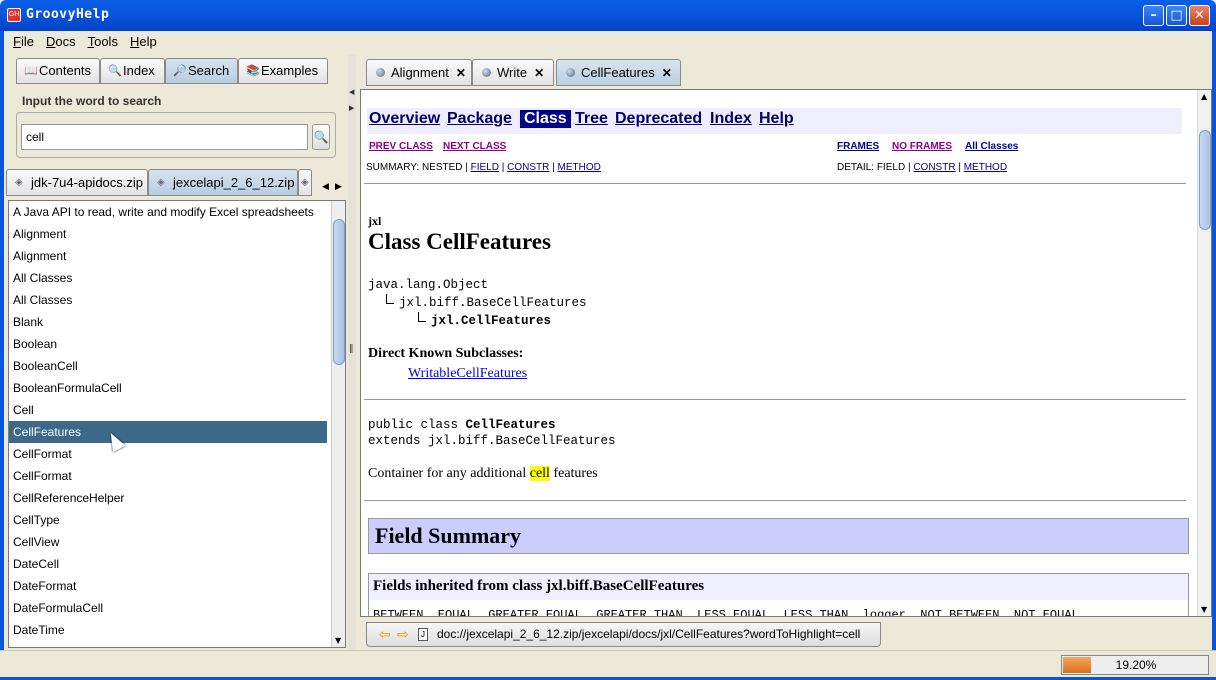 The width and height of the screenshot is (1216, 680). What do you see at coordinates (253, 71) in the screenshot?
I see `examples-icon: 📚` at bounding box center [253, 71].